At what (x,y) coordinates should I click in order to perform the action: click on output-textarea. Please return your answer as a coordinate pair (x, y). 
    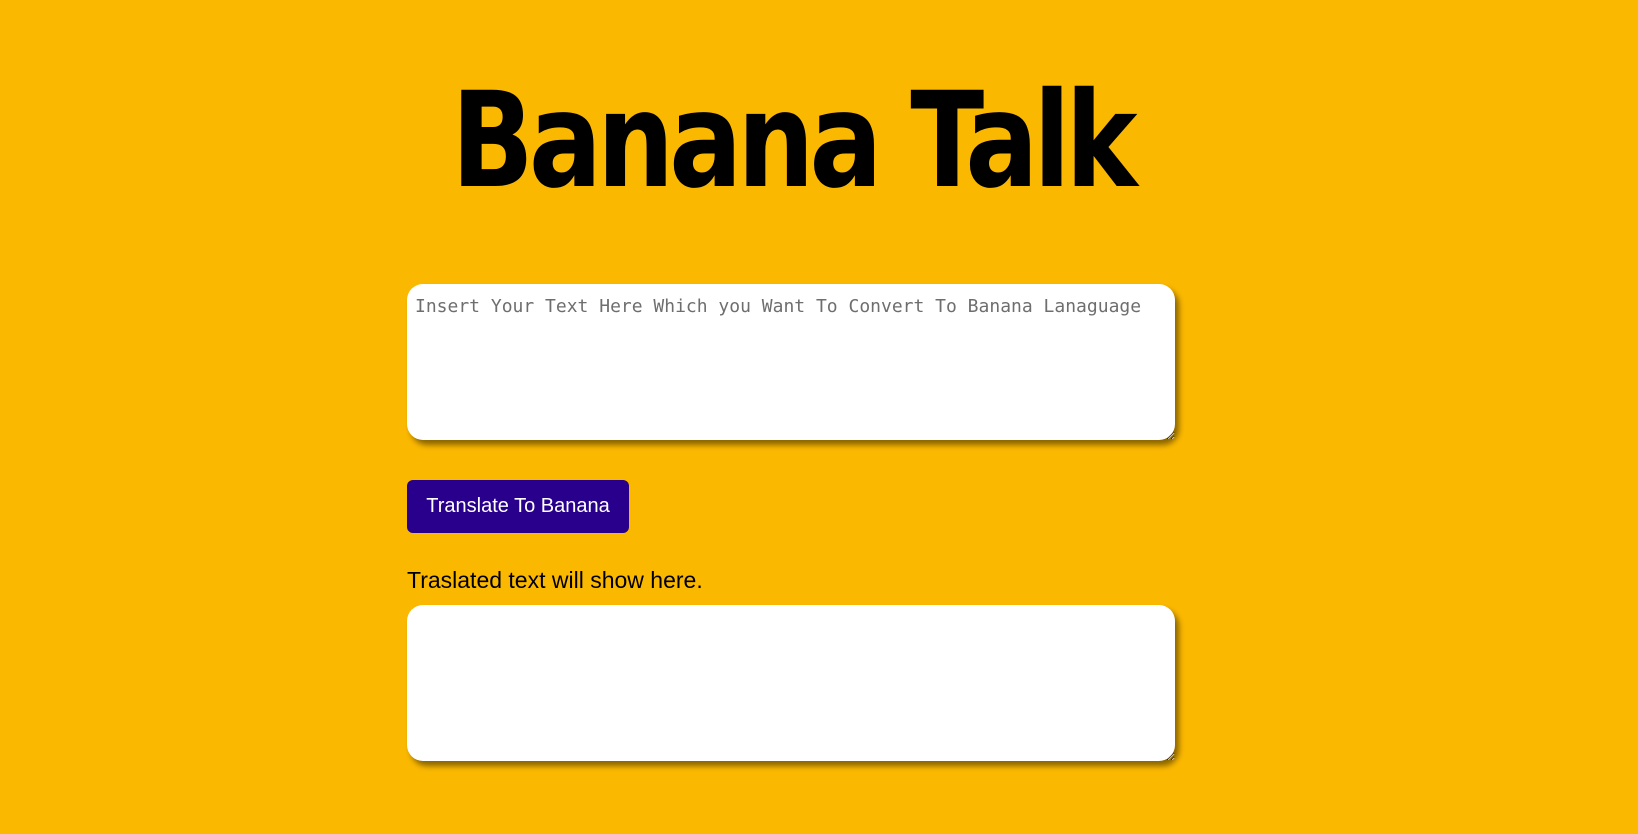
    Looking at the image, I should click on (791, 683).